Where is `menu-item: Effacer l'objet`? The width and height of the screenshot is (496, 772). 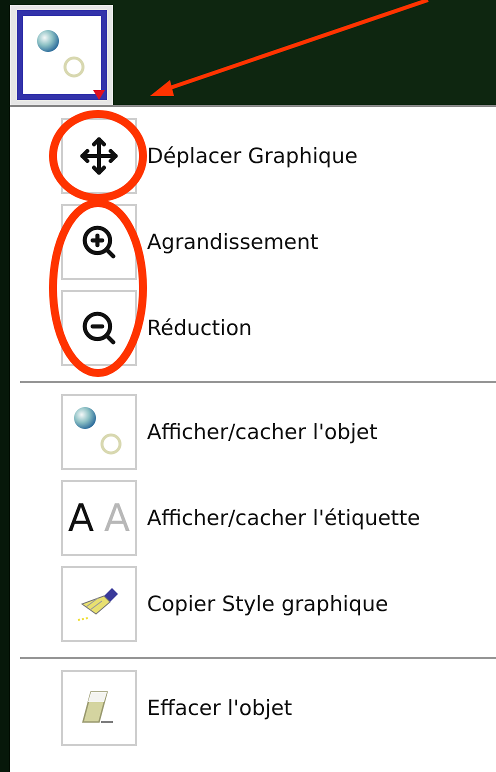 menu-item: Effacer l'objet is located at coordinates (253, 708).